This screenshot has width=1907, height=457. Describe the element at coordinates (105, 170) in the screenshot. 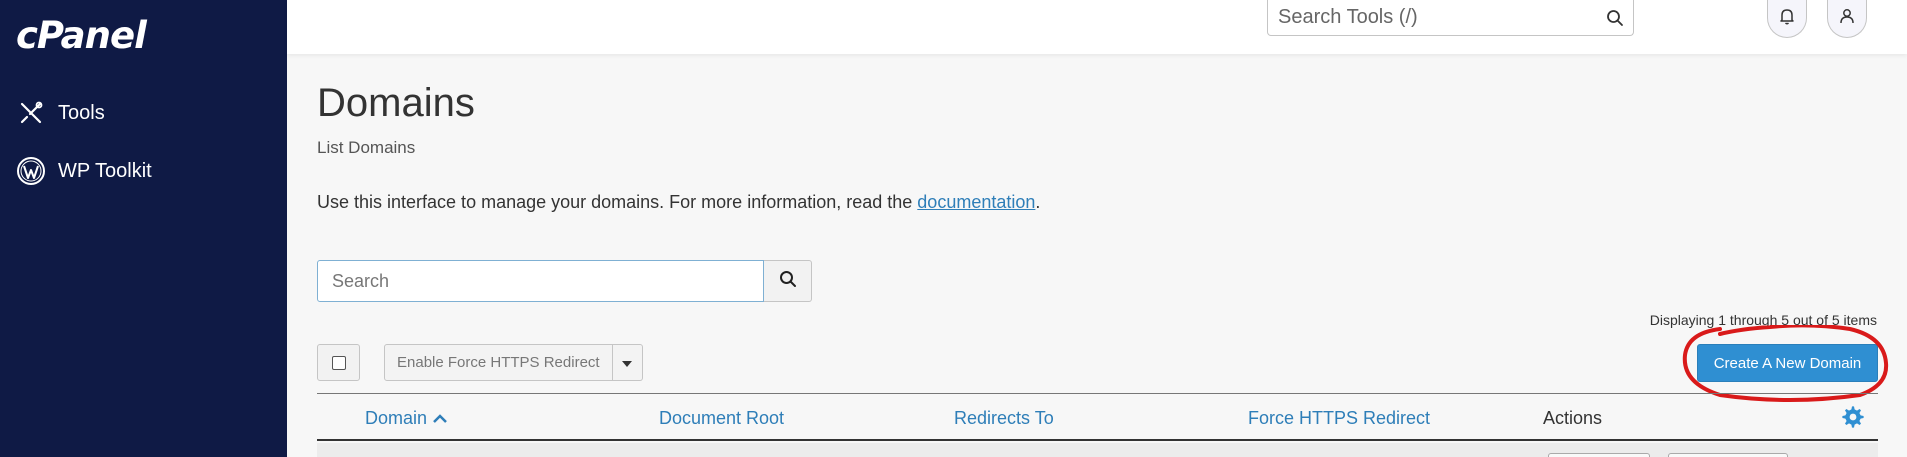

I see `sidebar-item-label: WP Toolkit` at that location.